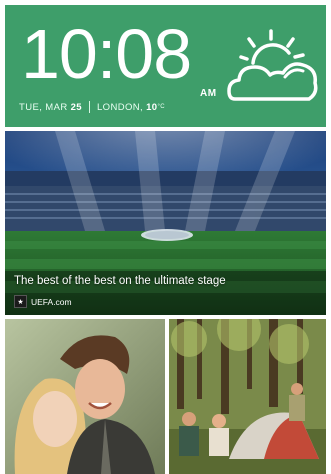 This screenshot has width=331, height=474. Describe the element at coordinates (43, 107) in the screenshot. I see `clock-day-month: TUE, MAR` at that location.